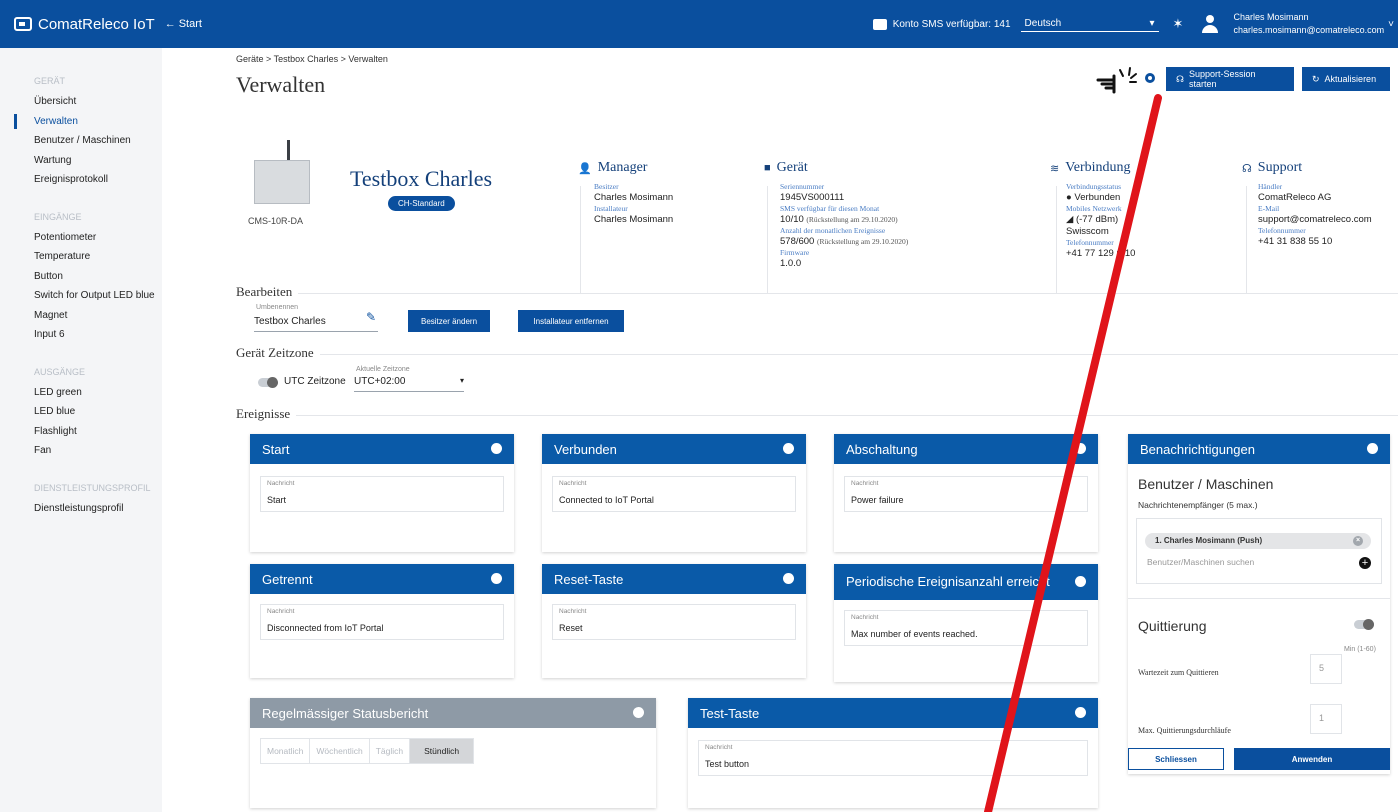 The width and height of the screenshot is (1398, 812). Describe the element at coordinates (183, 24) in the screenshot. I see `back-link: ← Start` at that location.